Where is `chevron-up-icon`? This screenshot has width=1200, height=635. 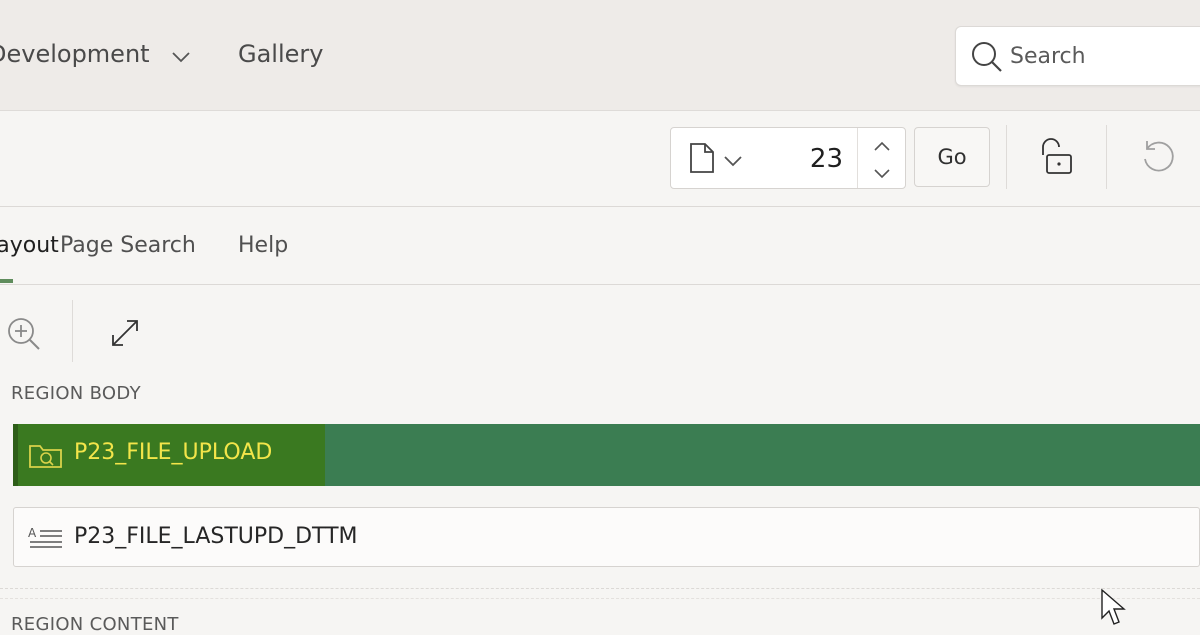 chevron-up-icon is located at coordinates (882, 145).